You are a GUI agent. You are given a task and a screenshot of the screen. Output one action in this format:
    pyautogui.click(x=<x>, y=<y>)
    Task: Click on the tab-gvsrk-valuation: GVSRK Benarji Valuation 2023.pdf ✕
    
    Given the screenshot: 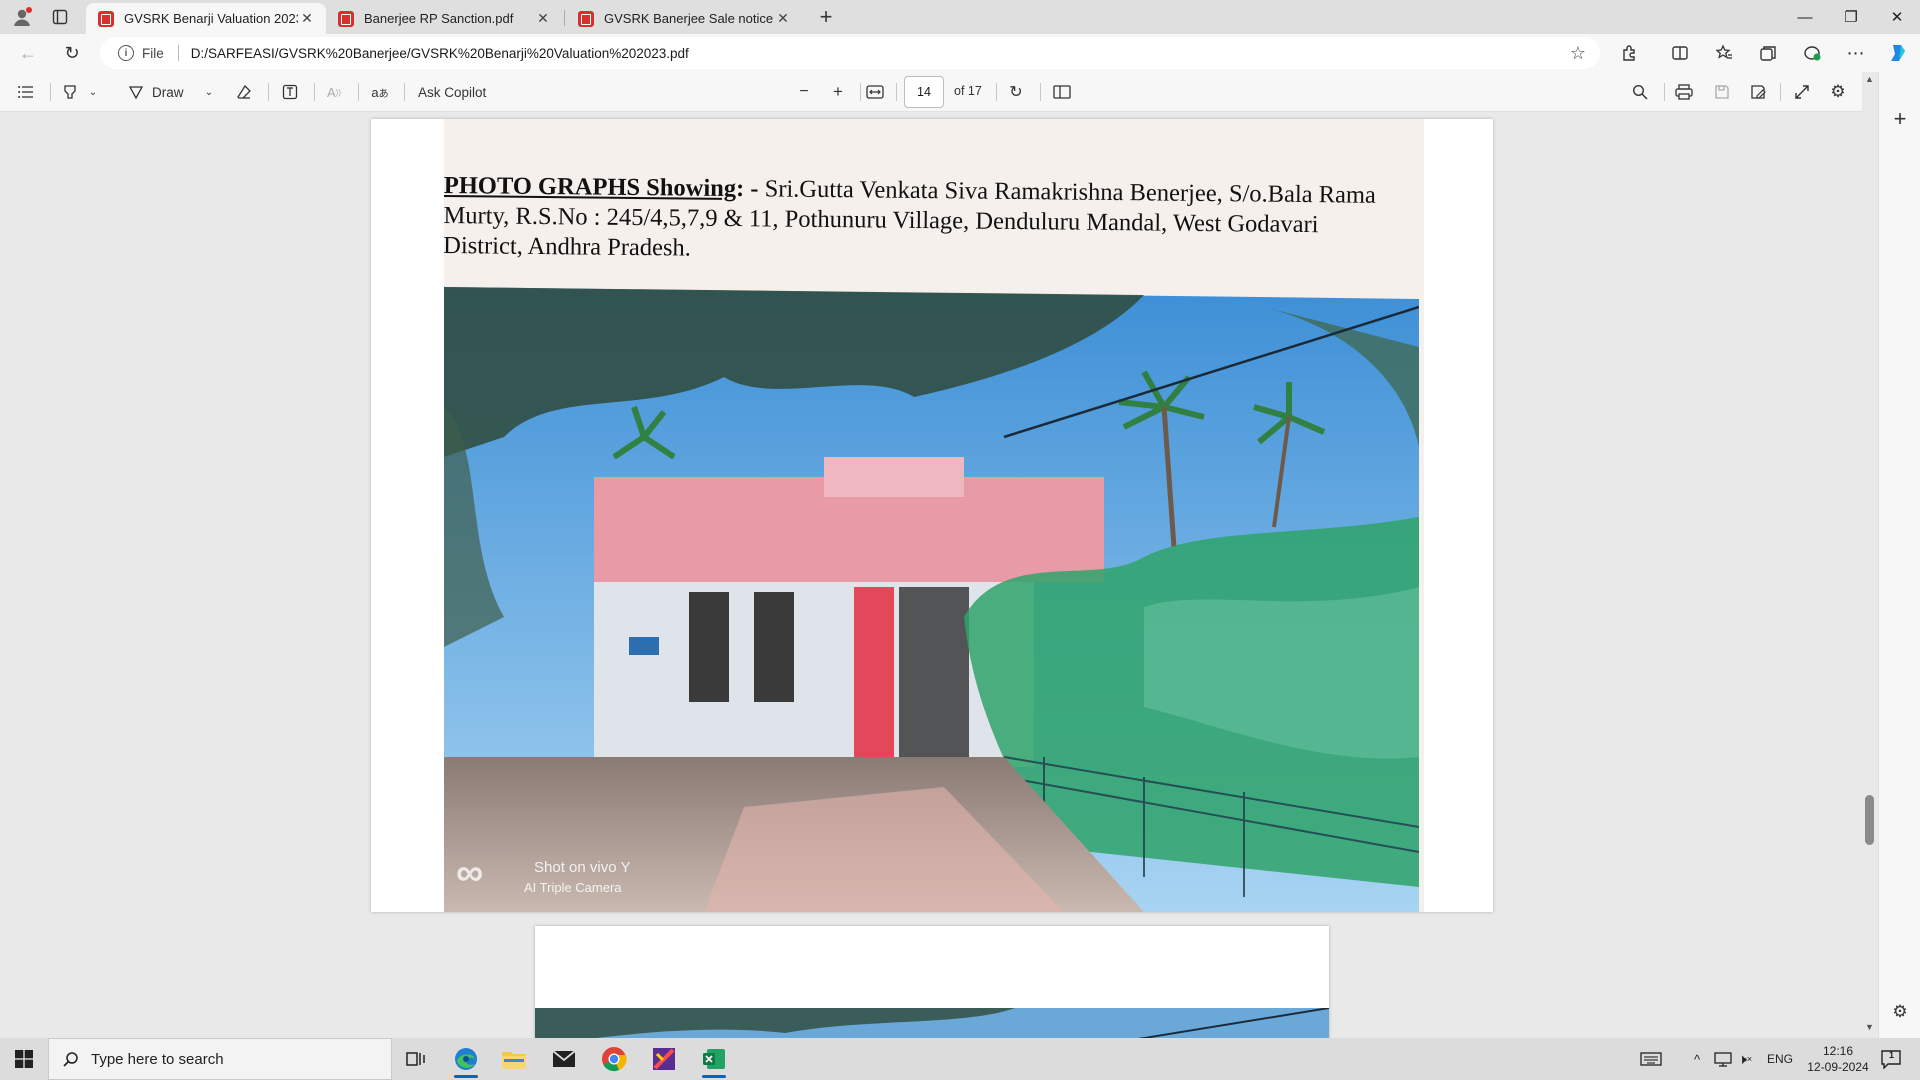 What is the action you would take?
    pyautogui.click(x=206, y=18)
    